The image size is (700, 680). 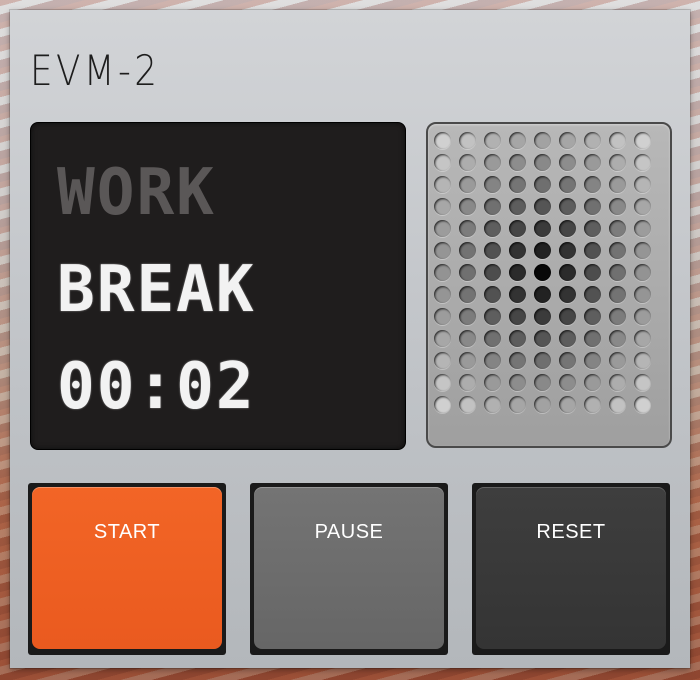 What do you see at coordinates (349, 532) in the screenshot?
I see `pause-button-label: PAUSE` at bounding box center [349, 532].